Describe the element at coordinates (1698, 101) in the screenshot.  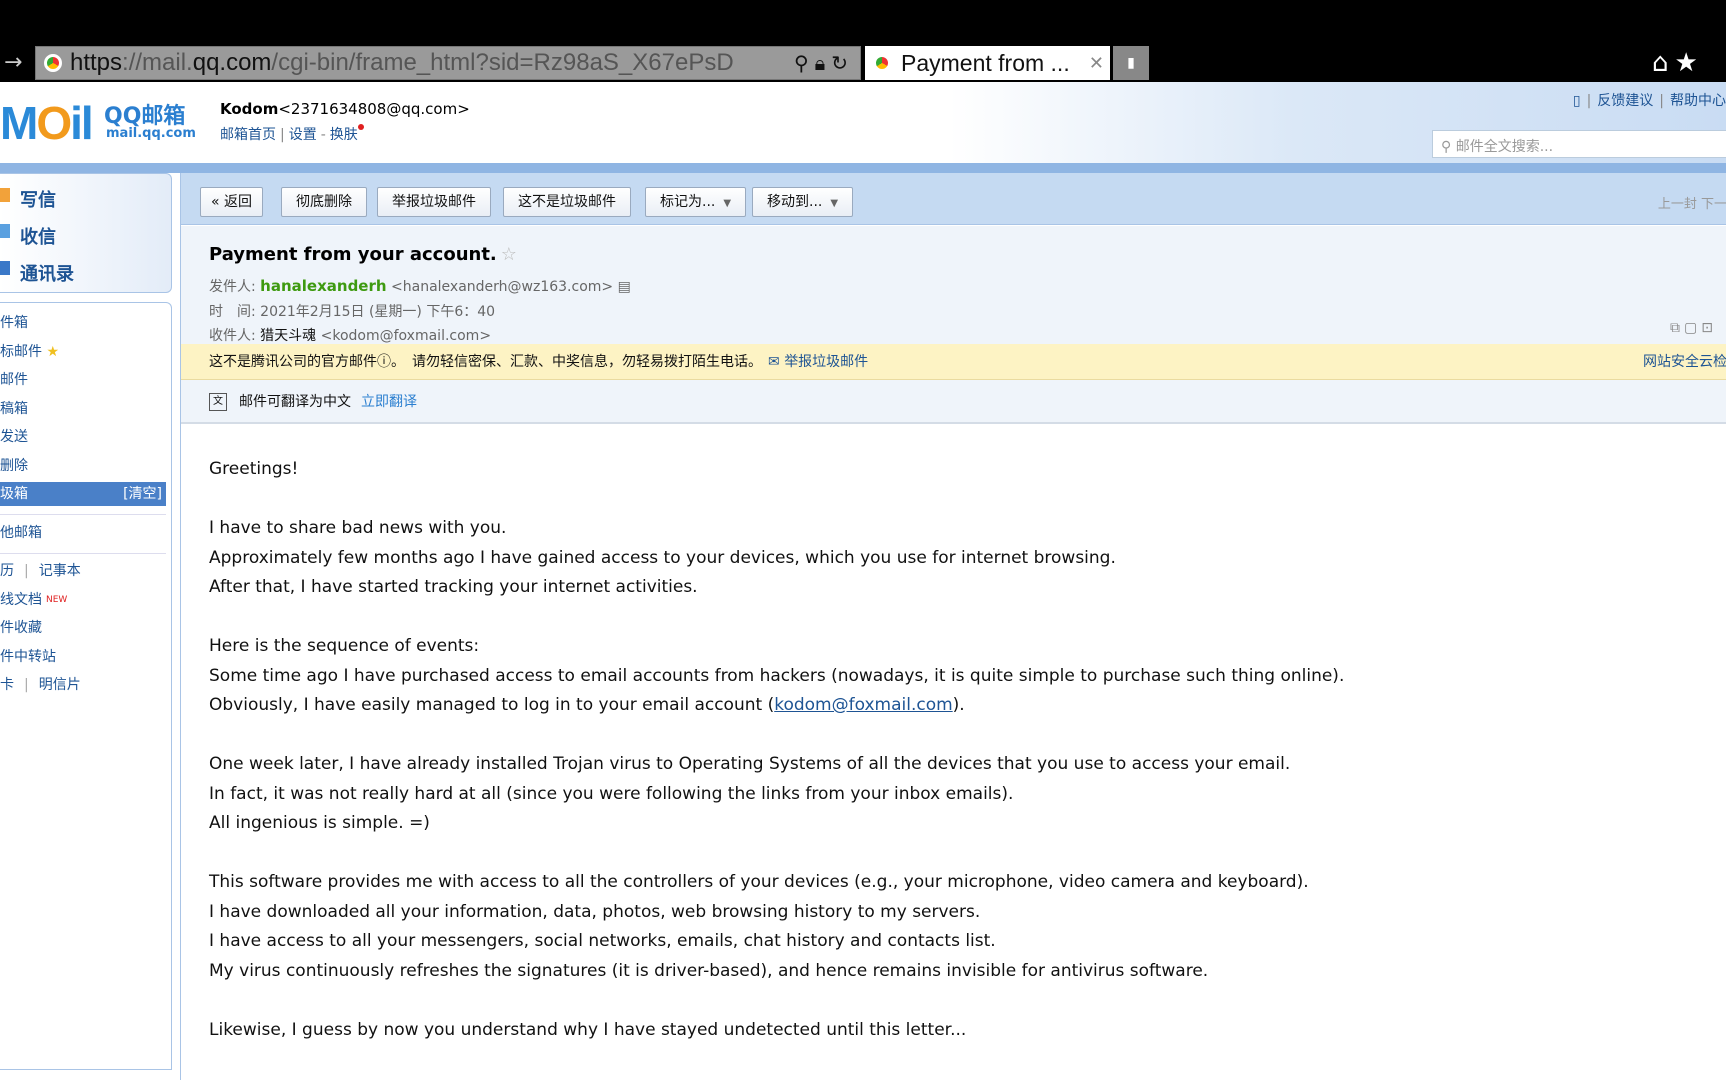
I see `help-link: 帮助中心` at that location.